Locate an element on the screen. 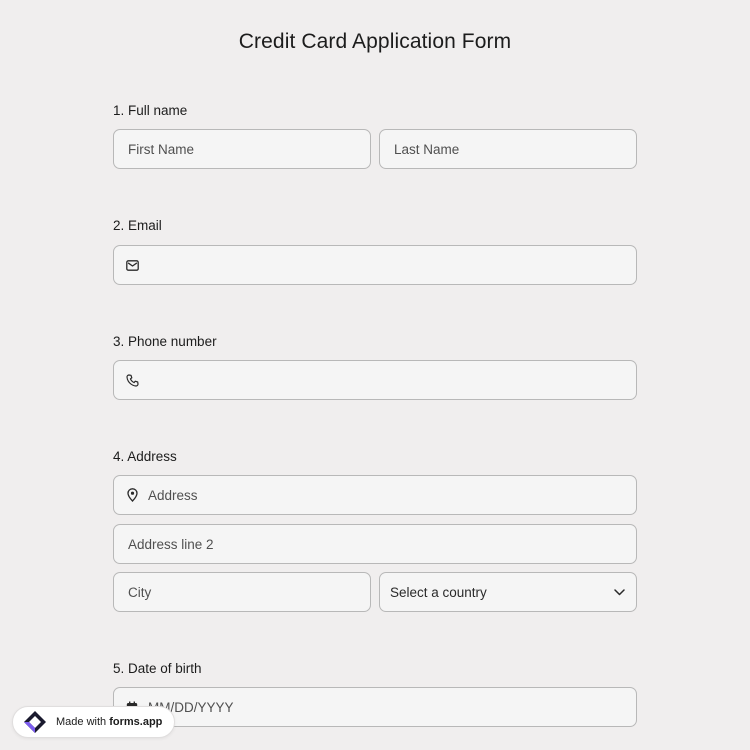 This screenshot has width=750, height=750. chevron-down-icon is located at coordinates (619, 592).